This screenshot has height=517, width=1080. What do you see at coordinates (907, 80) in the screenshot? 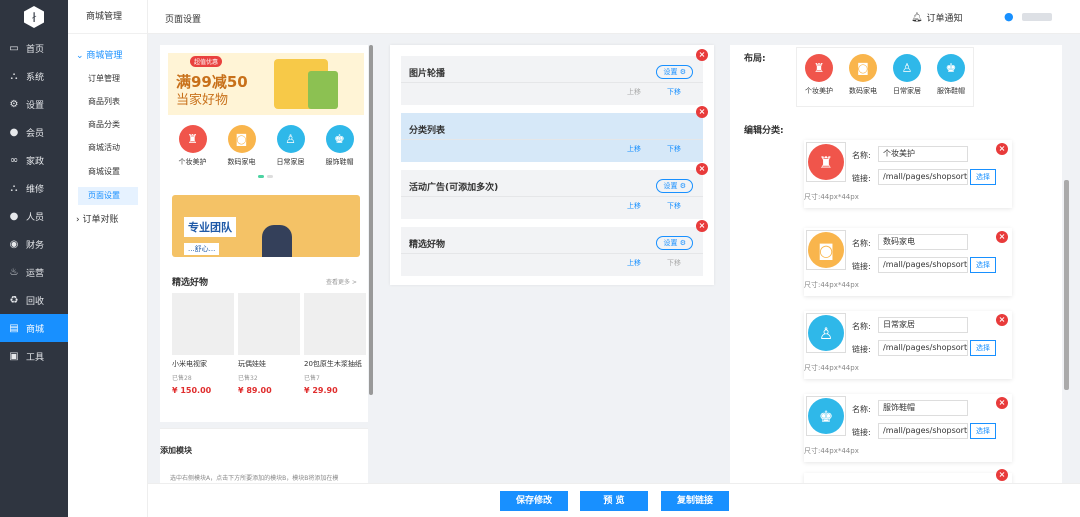
I see `layout-category-item: ♙ 日常家居` at bounding box center [907, 80].